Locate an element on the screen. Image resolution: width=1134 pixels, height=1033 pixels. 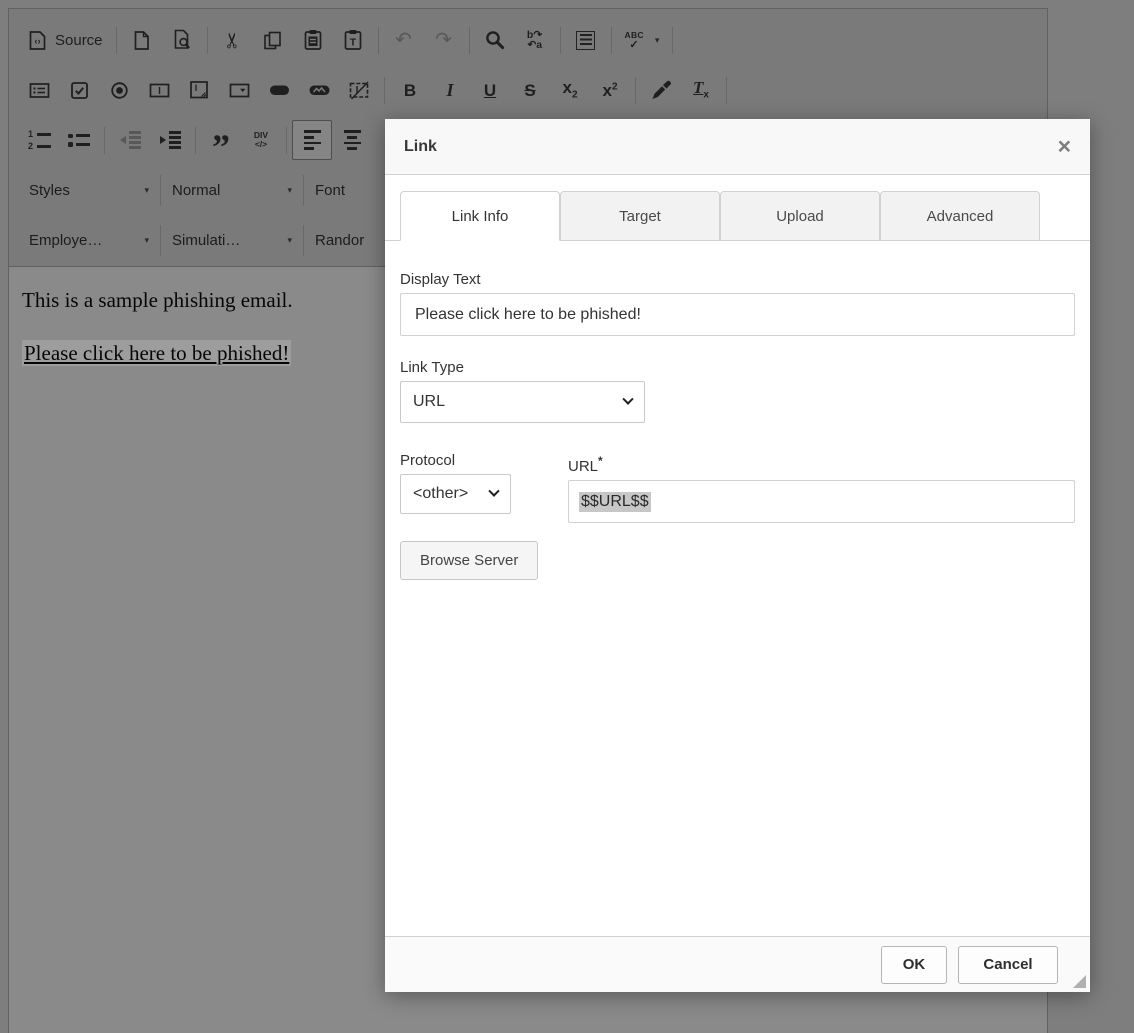
new-page-icon is located at coordinates (141, 40).